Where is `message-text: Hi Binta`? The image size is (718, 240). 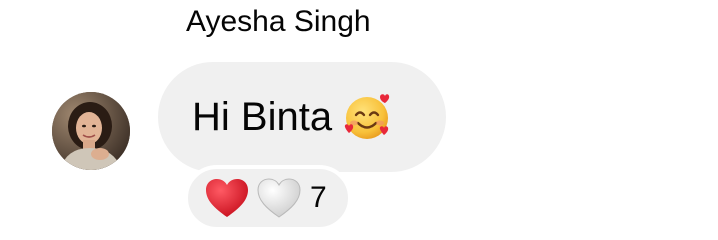 message-text: Hi Binta is located at coordinates (262, 117).